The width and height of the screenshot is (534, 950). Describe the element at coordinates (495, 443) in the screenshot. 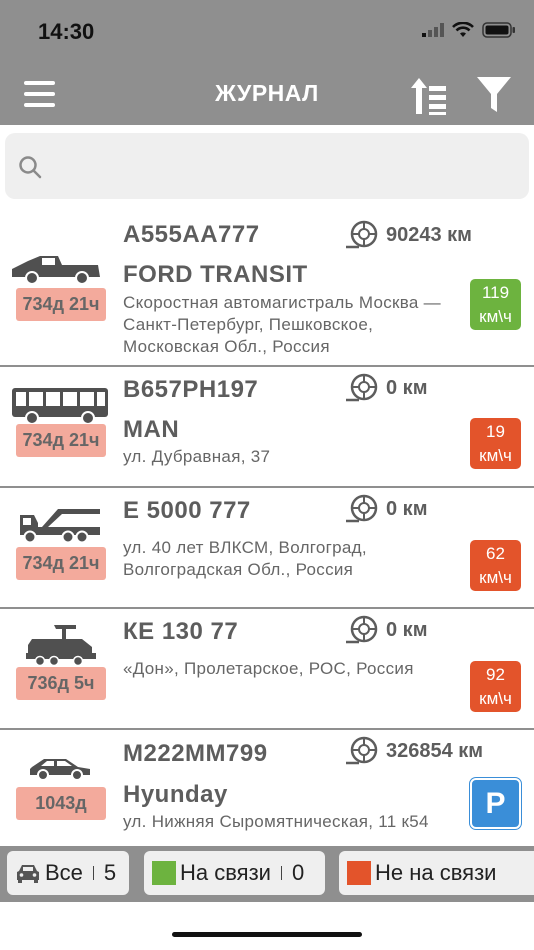

I see `speed-badge: 19 км\ч` at that location.